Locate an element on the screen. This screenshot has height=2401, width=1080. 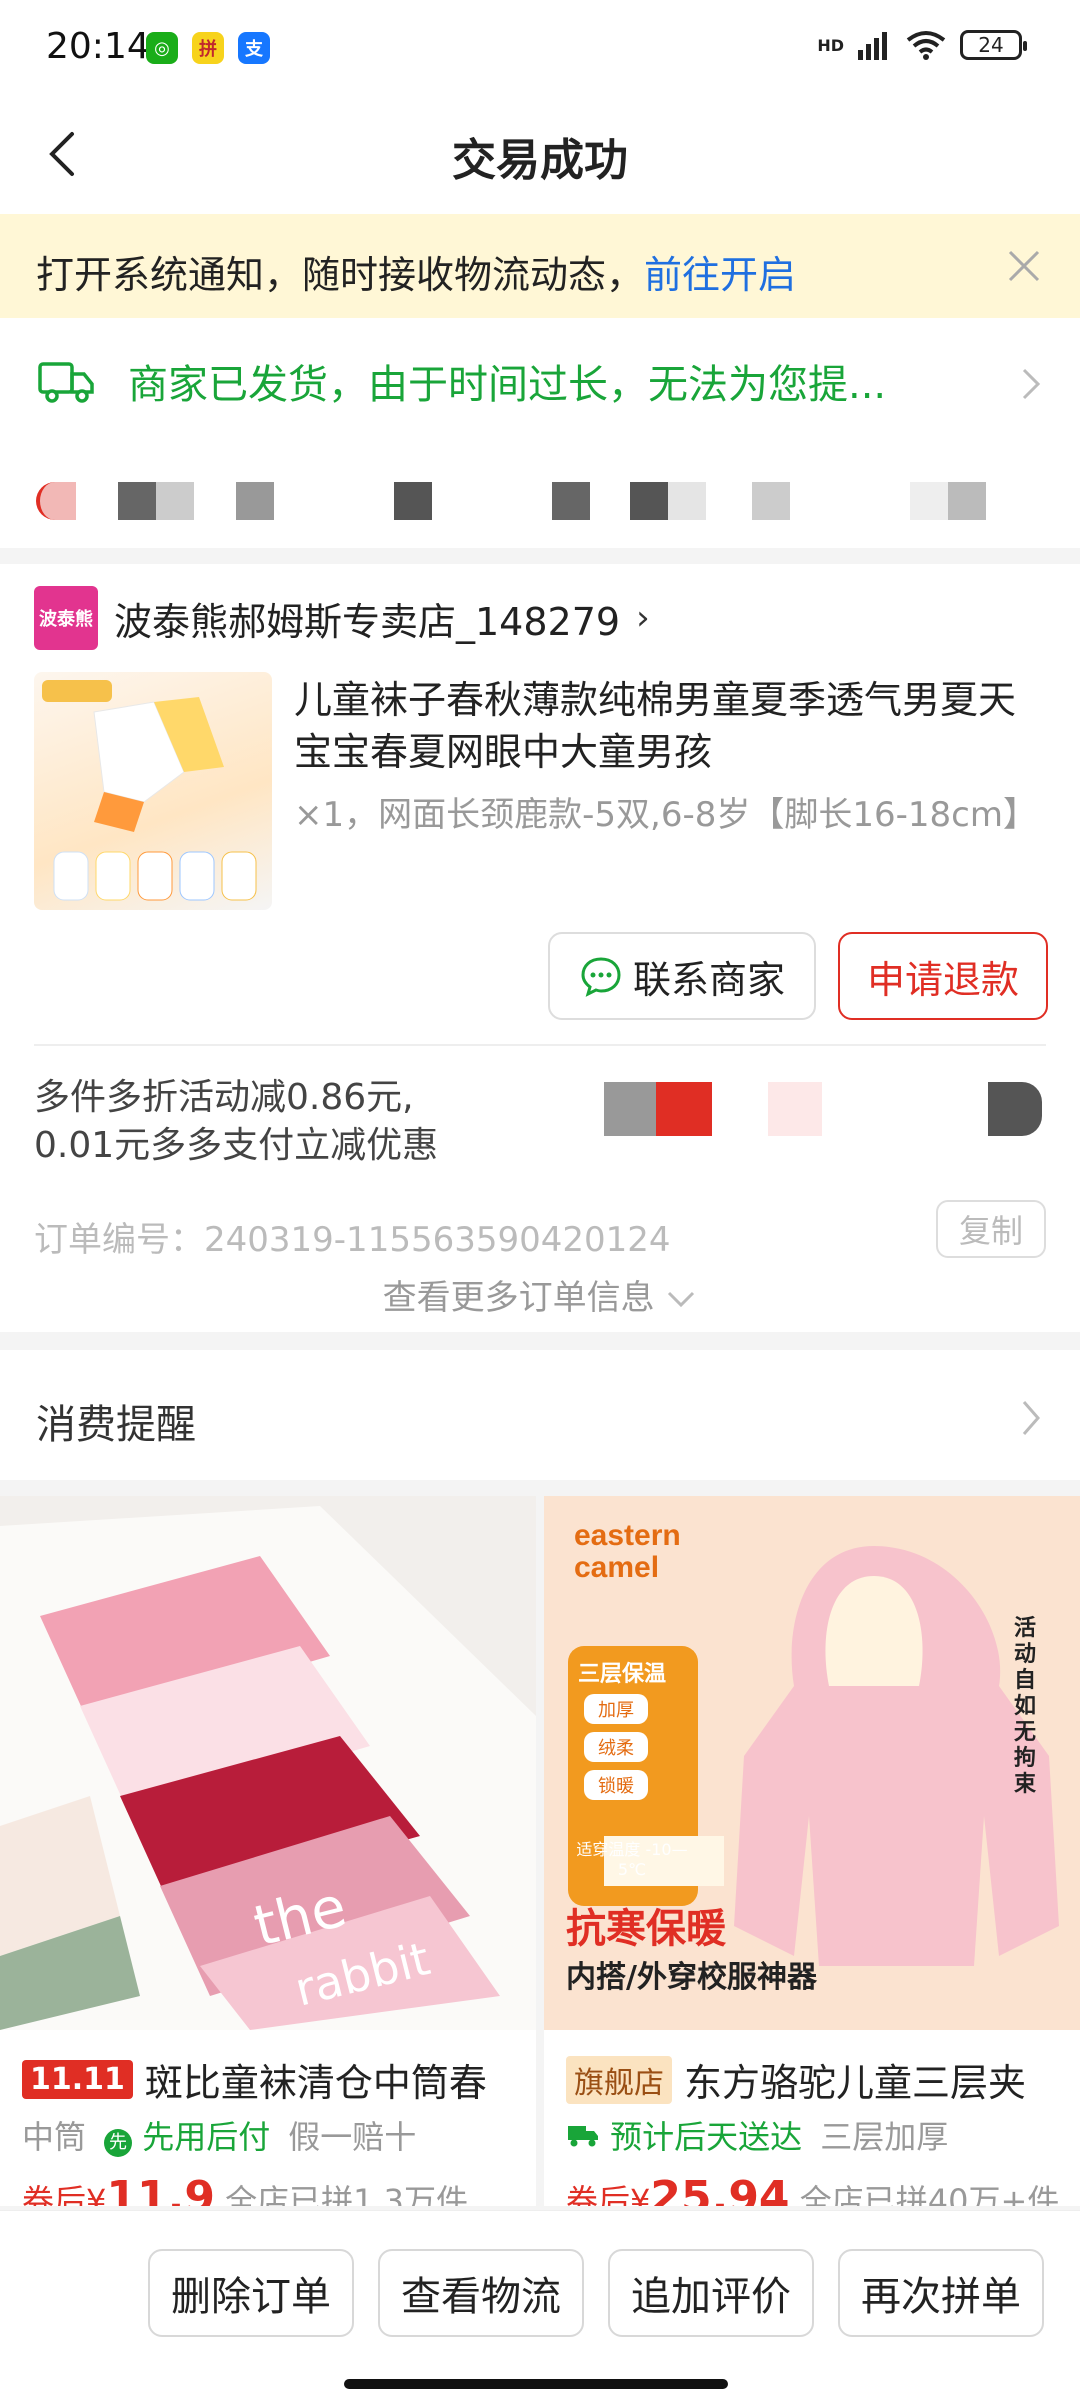
recommendation-subinfo: 预计后天送达 三层加厚 is located at coordinates (757, 2135).